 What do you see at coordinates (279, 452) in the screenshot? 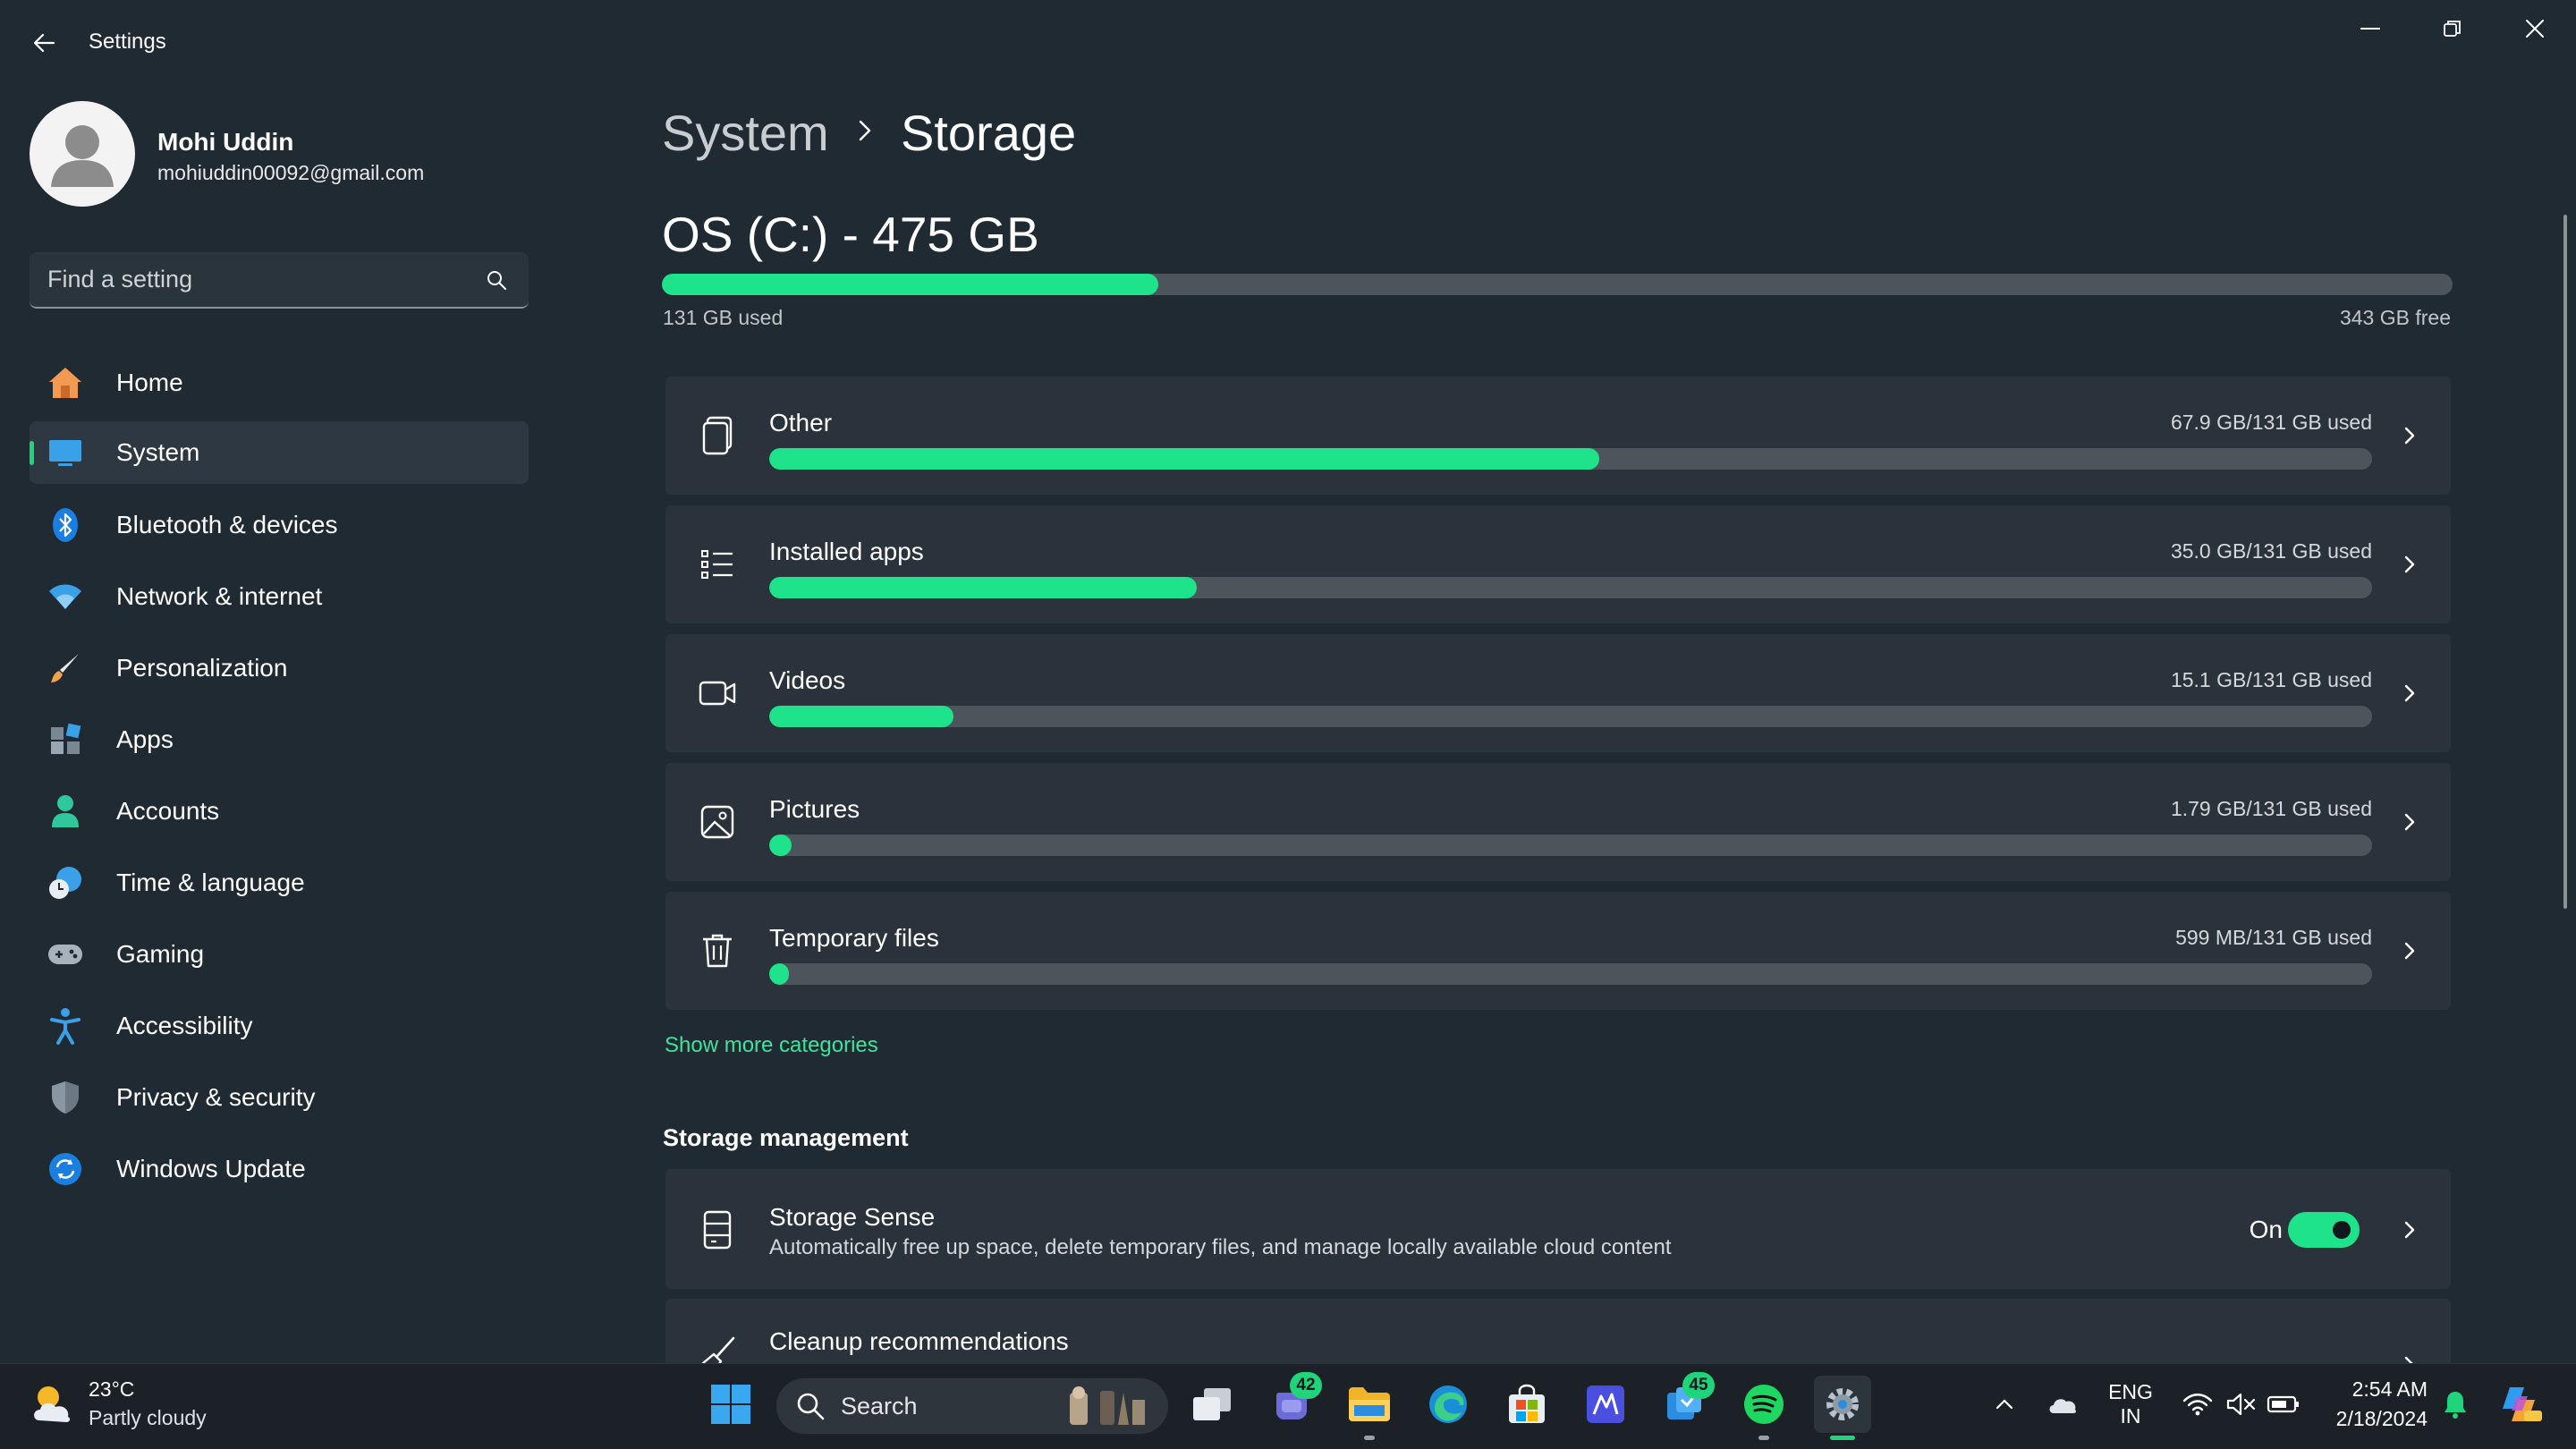
I see `sidebar-item-system: System` at bounding box center [279, 452].